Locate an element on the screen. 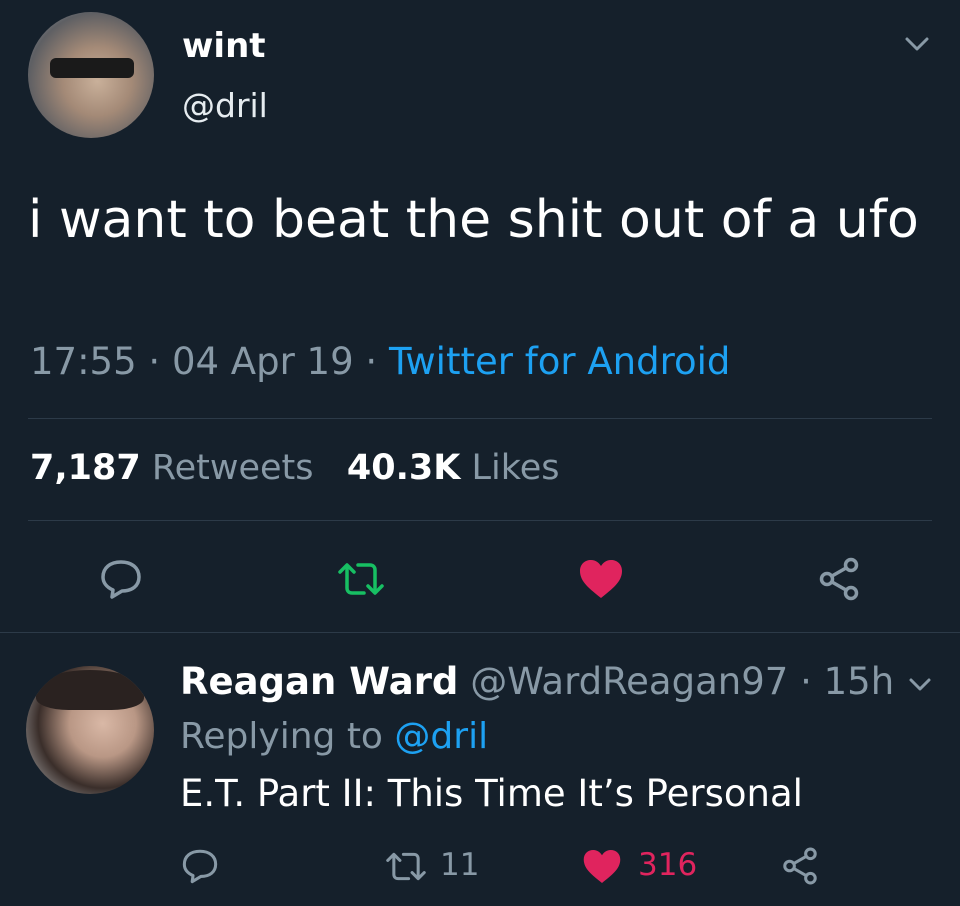 This screenshot has width=960, height=906. reply-author-handle: @WardReagan97 is located at coordinates (629, 681).